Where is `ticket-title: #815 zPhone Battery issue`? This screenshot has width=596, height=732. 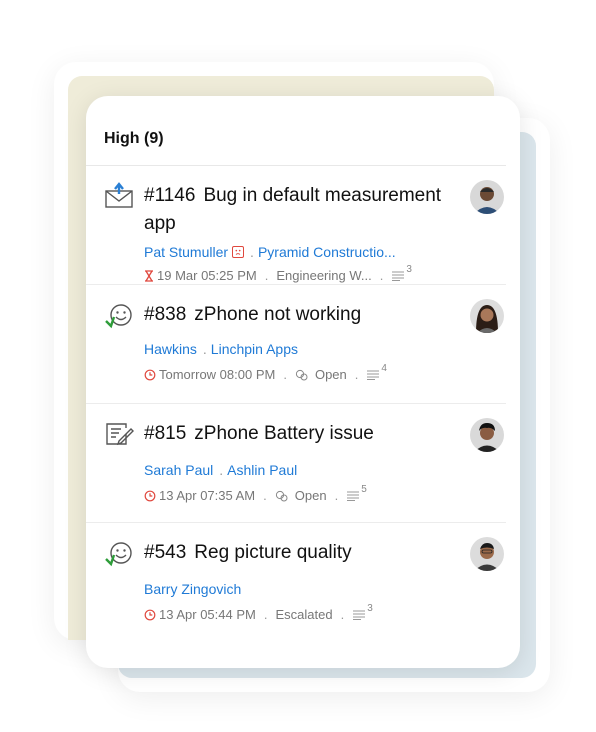 ticket-title: #815 zPhone Battery issue is located at coordinates (299, 434).